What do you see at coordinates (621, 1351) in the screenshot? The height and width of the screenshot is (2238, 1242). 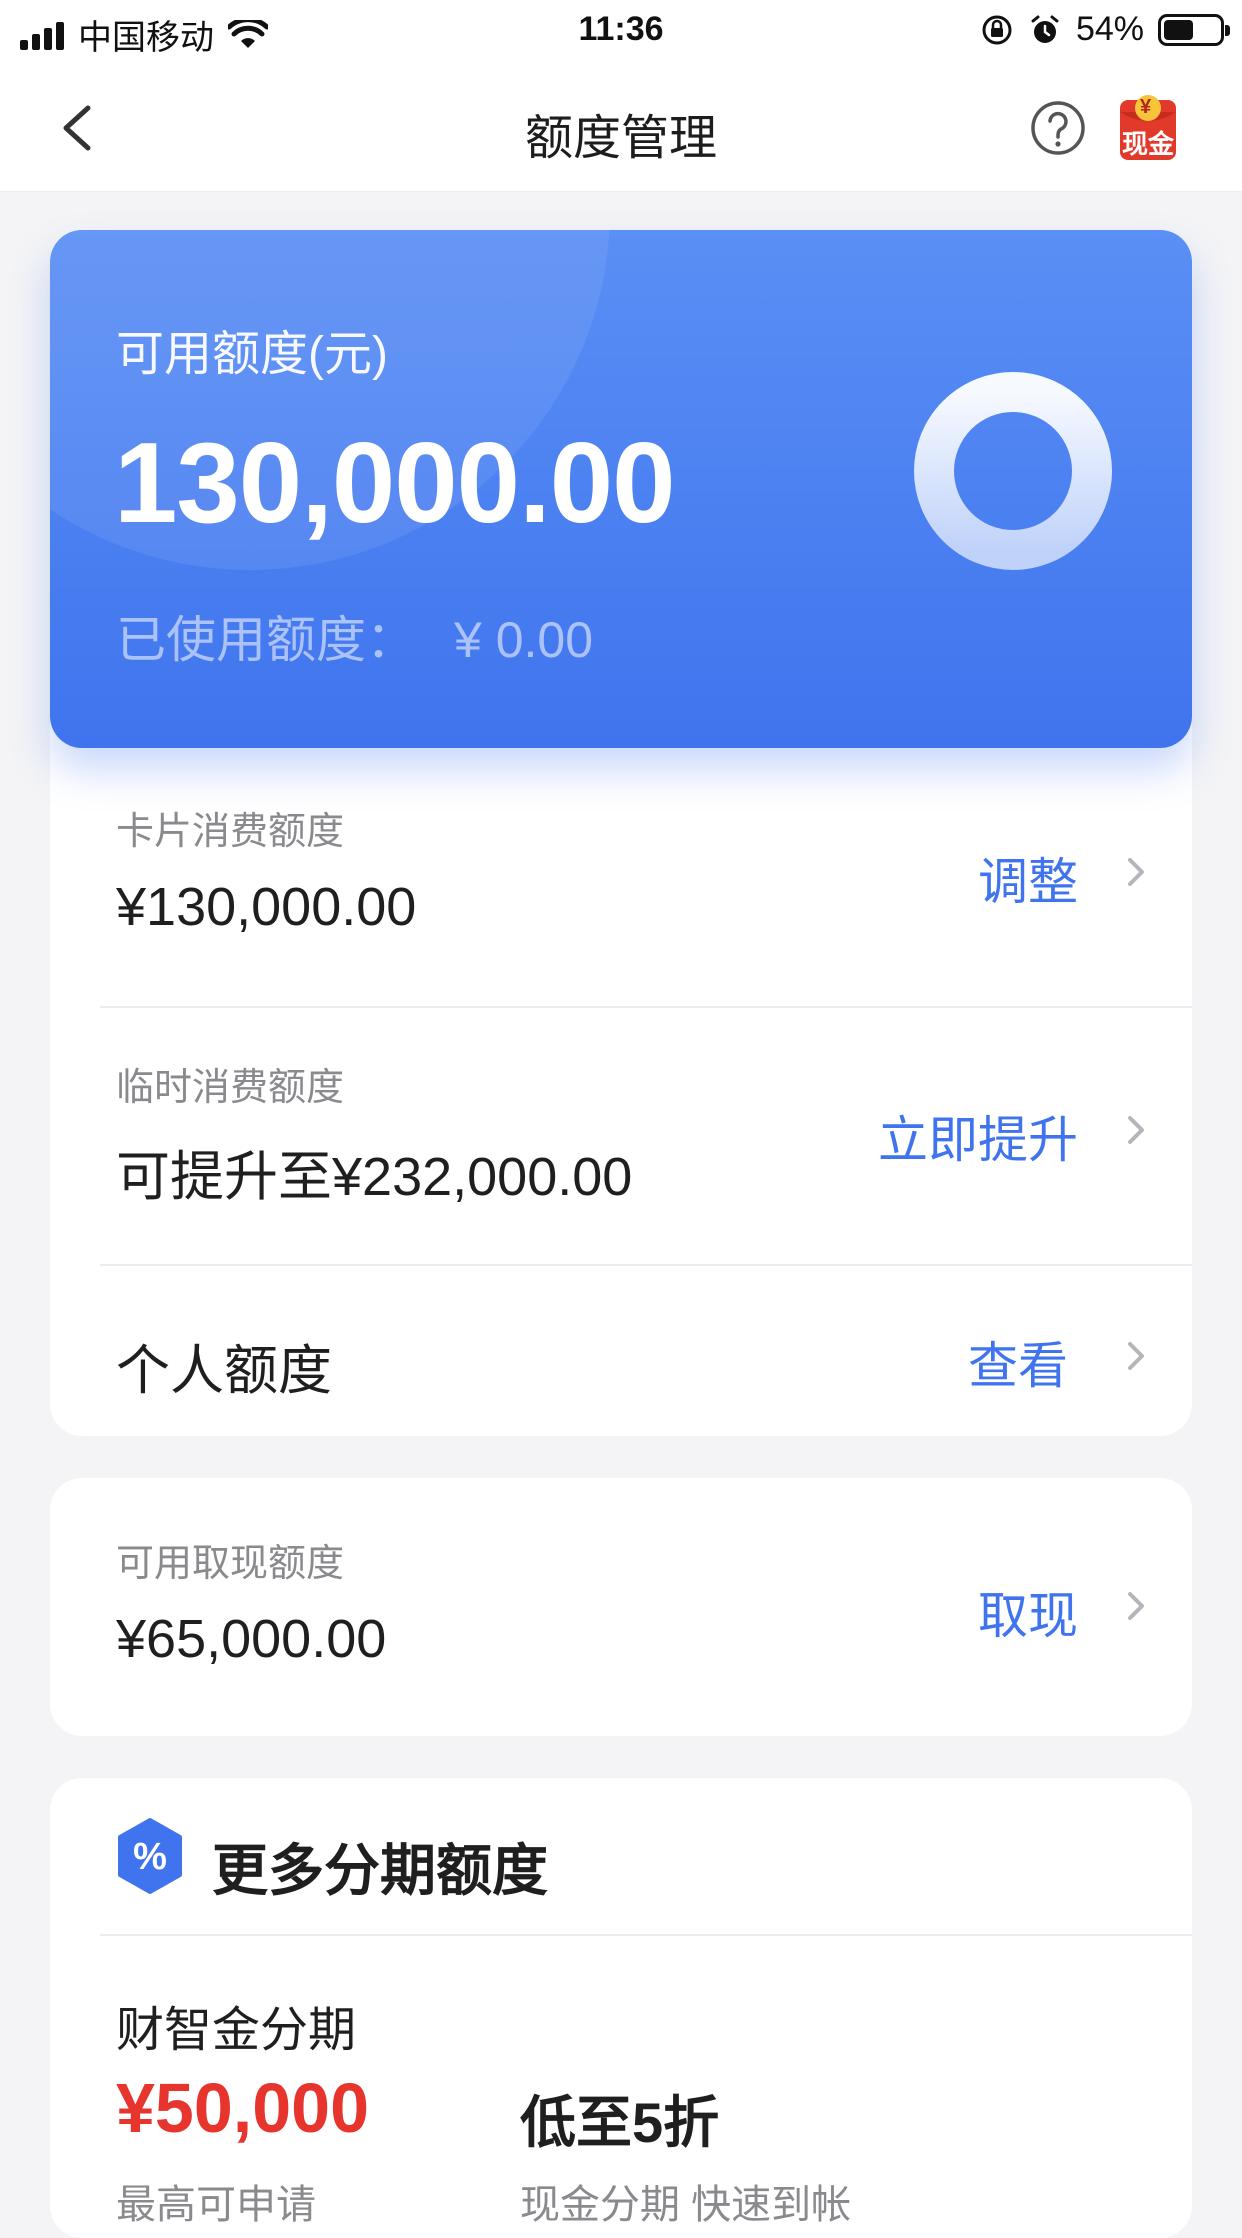 I see `personal-limit-row: 个人额度 查看` at bounding box center [621, 1351].